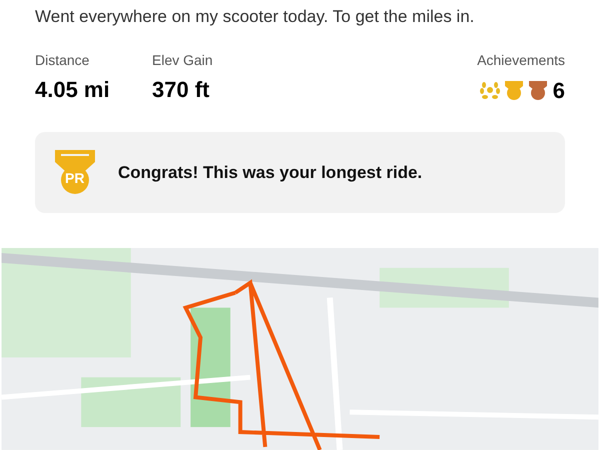 Image resolution: width=600 pixels, height=450 pixels. What do you see at coordinates (521, 60) in the screenshot?
I see `achievements-label: Achievements` at bounding box center [521, 60].